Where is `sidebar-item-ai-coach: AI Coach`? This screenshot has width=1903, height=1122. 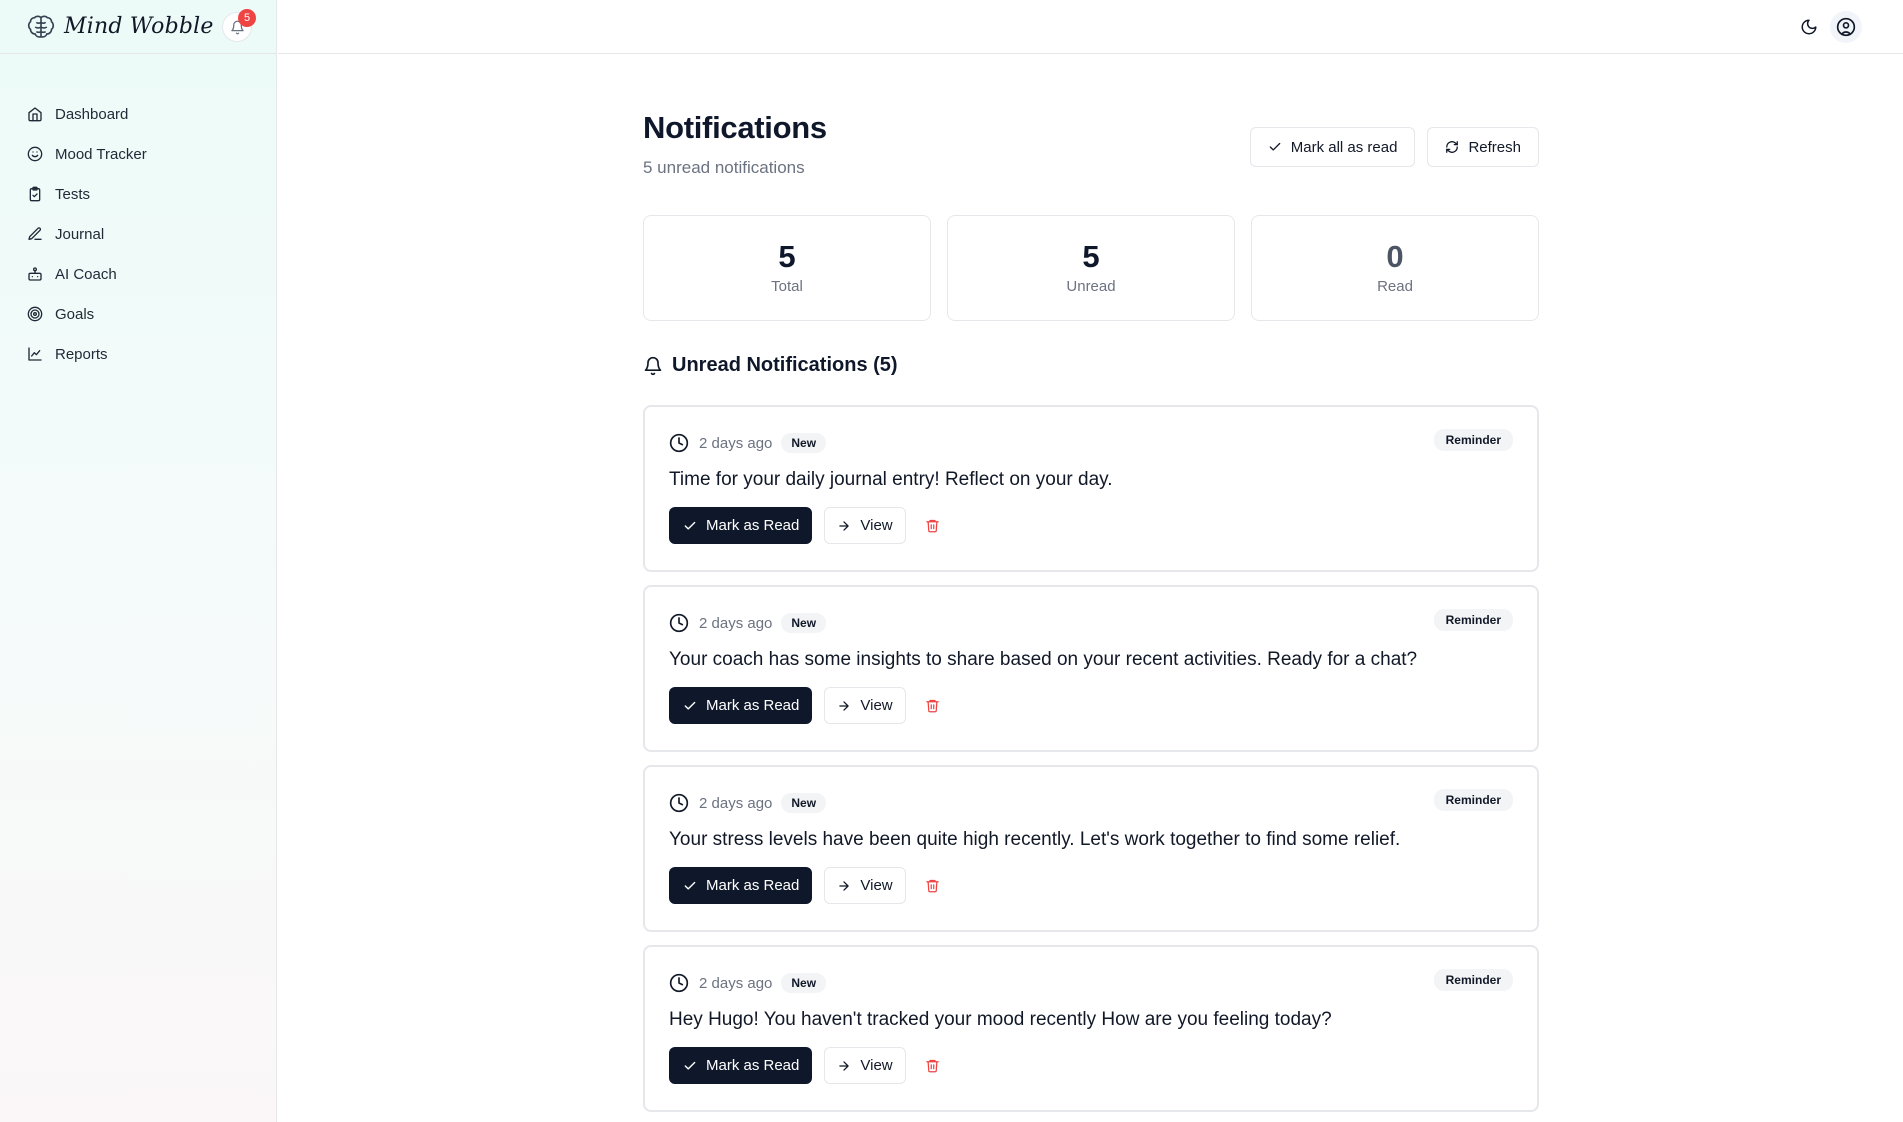 sidebar-item-ai-coach: AI Coach is located at coordinates (138, 274).